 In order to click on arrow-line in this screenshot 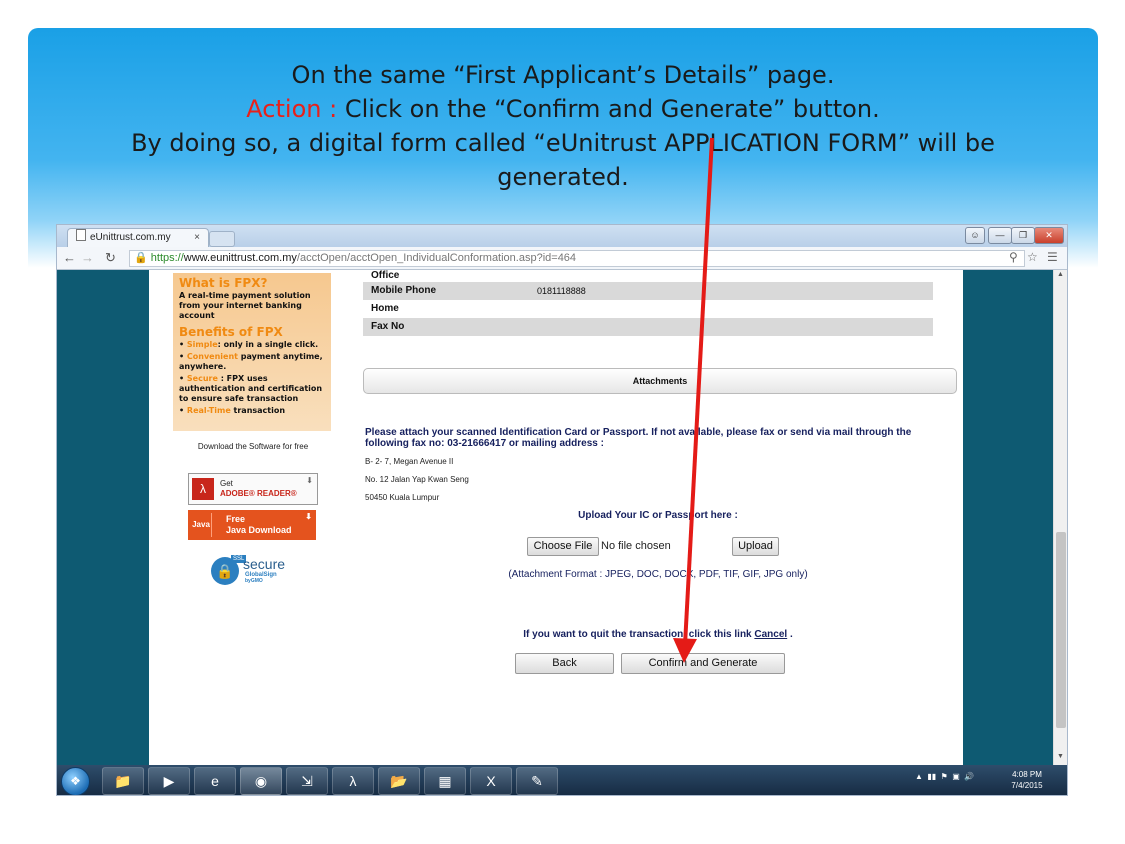, I will do `click(698, 391)`.